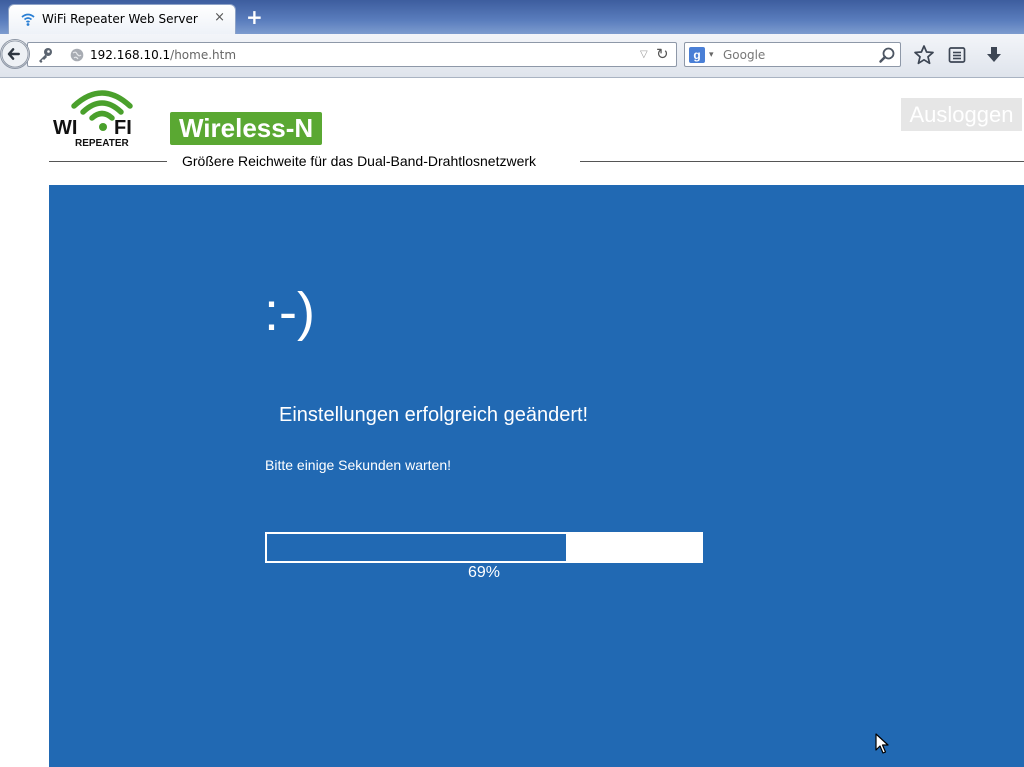 This screenshot has height=767, width=1024. Describe the element at coordinates (744, 55) in the screenshot. I see `search-input: Google` at that location.